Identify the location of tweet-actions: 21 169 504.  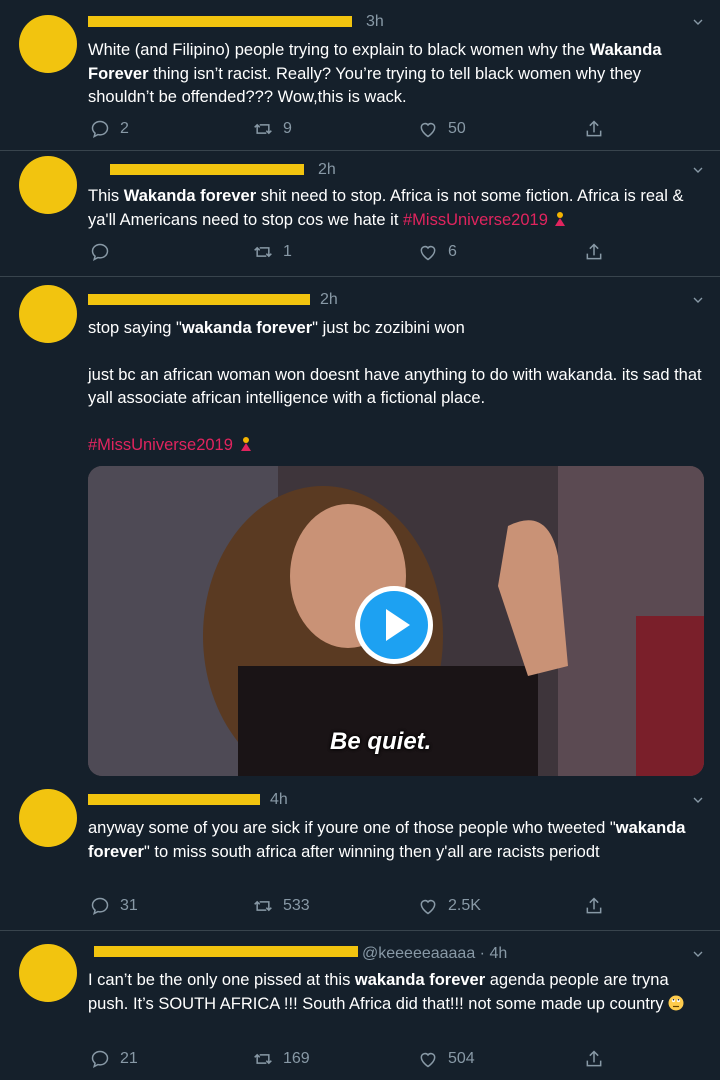
(353, 1061).